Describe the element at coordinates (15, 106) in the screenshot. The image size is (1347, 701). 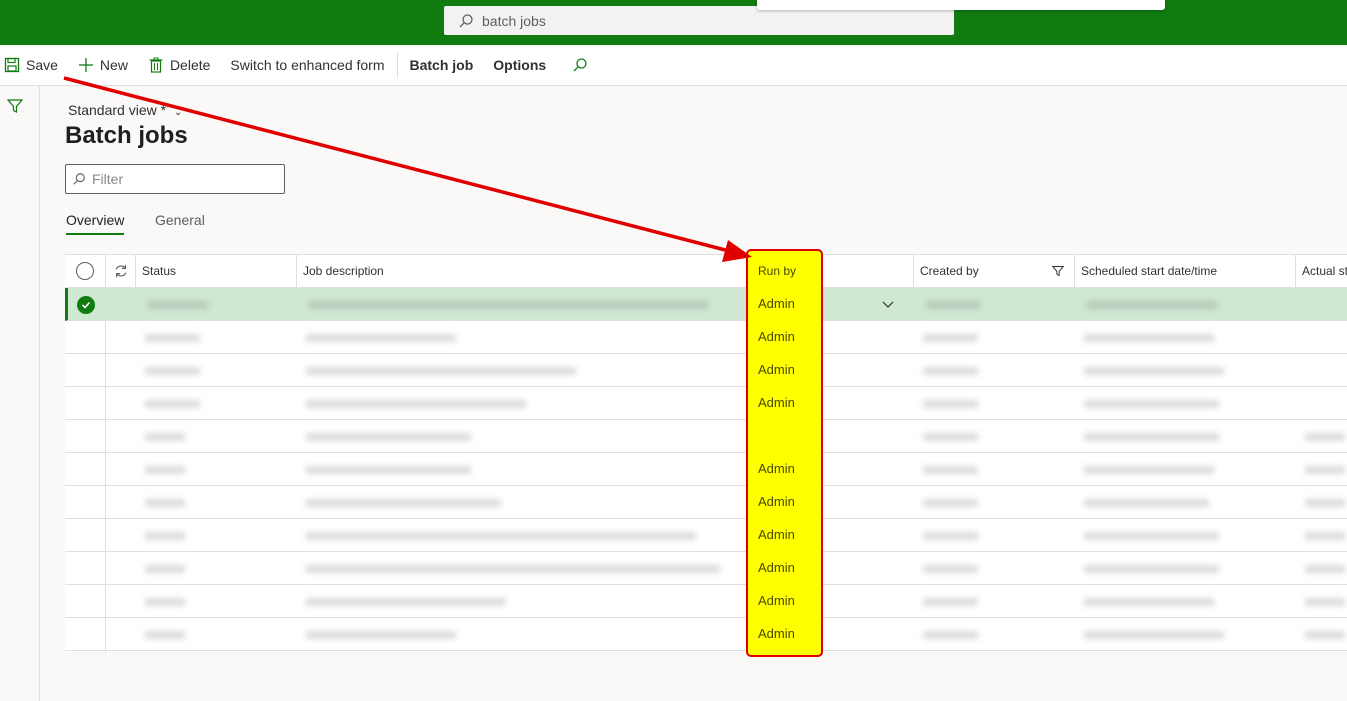
I see `filter-pane-icon` at that location.